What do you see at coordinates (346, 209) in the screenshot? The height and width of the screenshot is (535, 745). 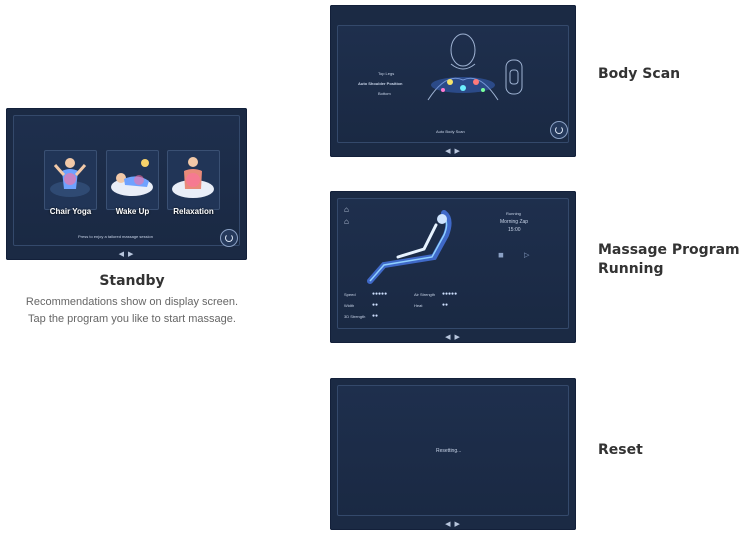 I see `home-icon: ⌂` at bounding box center [346, 209].